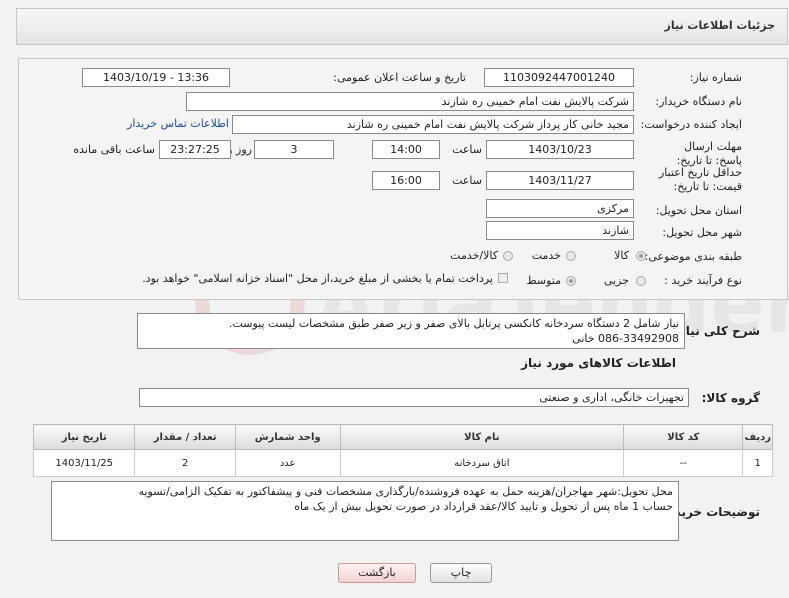  I want to click on goods-group-label: گروه کالا:, so click(730, 398).